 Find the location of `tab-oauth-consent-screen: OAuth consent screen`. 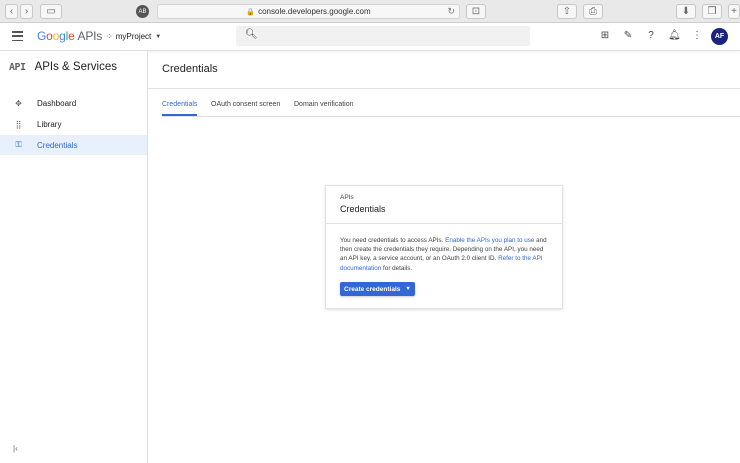

tab-oauth-consent-screen: OAuth consent screen is located at coordinates (245, 108).